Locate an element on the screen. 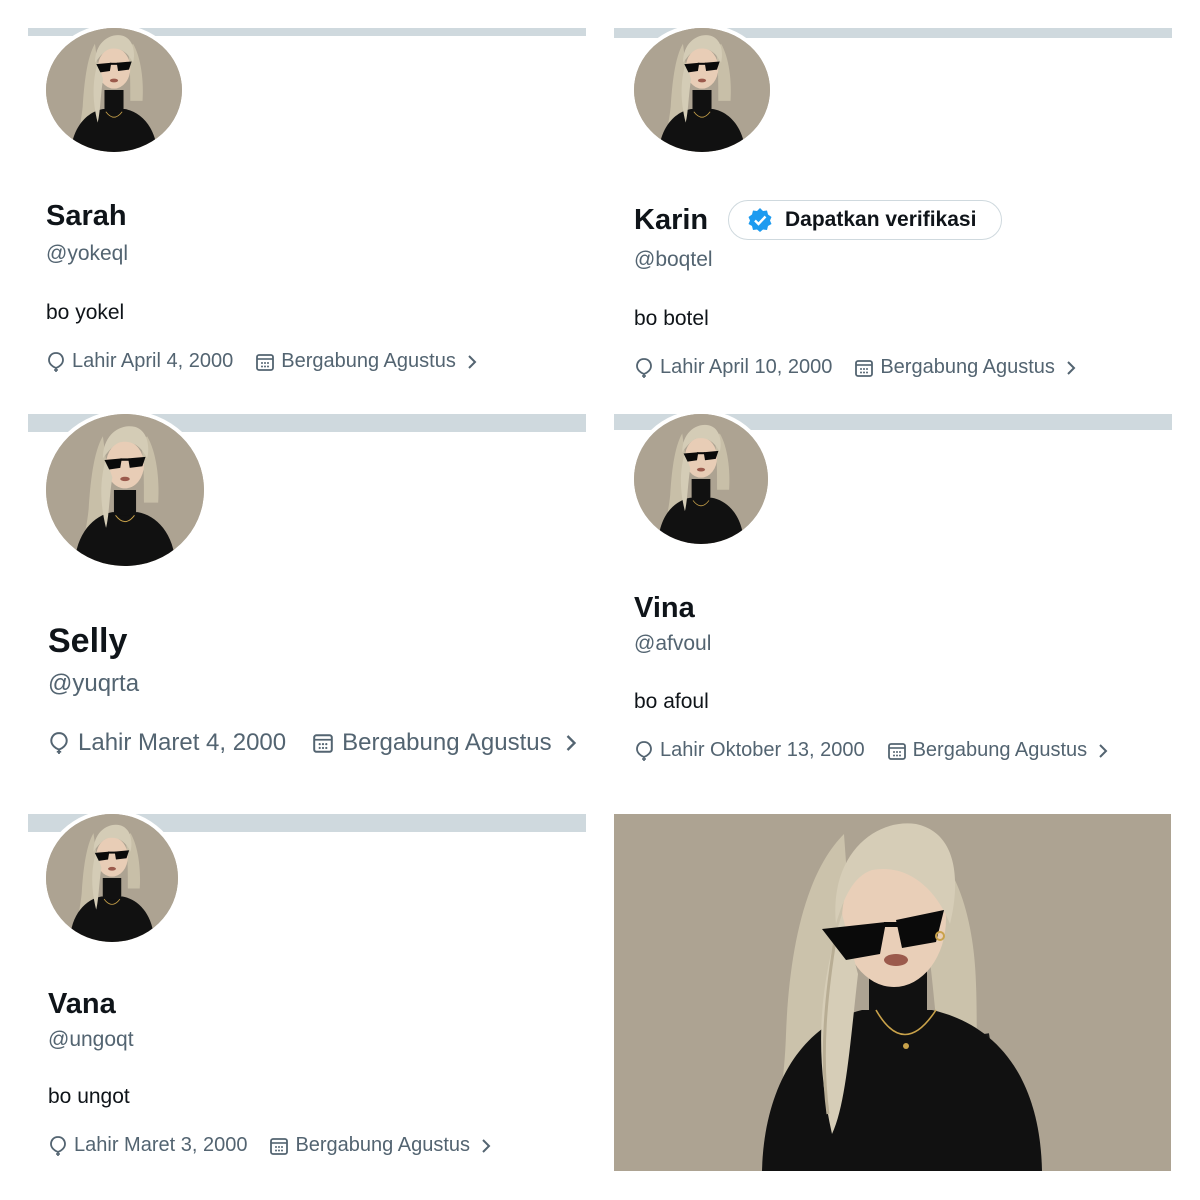 Image resolution: width=1200 pixels, height=1200 pixels. profile-meta: Lahir Oktober 13, 2000 Bergabung Agustus is located at coordinates (871, 750).